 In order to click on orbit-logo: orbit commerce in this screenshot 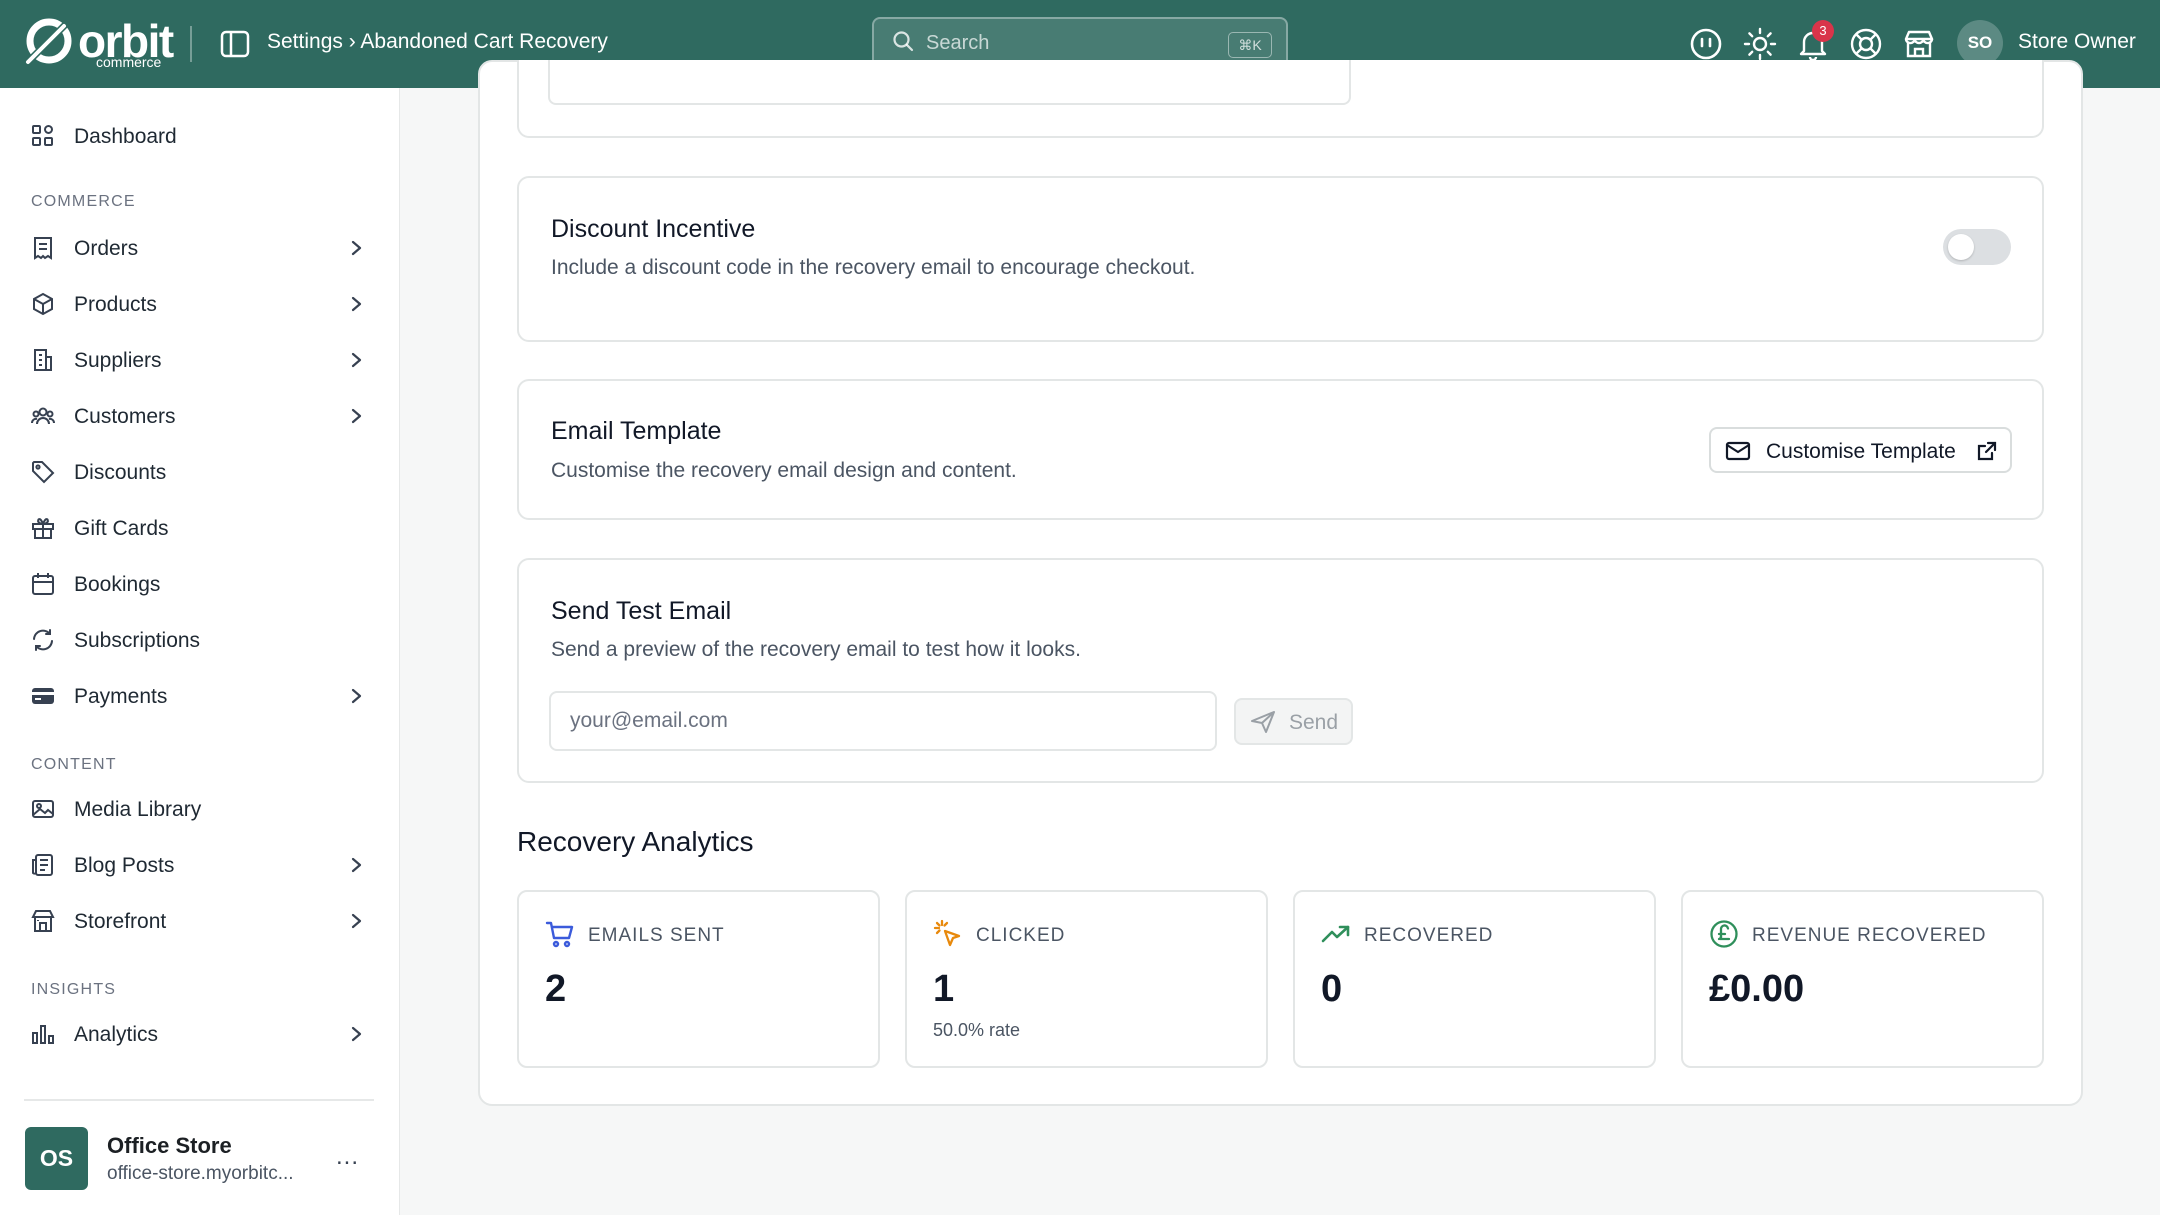, I will do `click(99, 42)`.